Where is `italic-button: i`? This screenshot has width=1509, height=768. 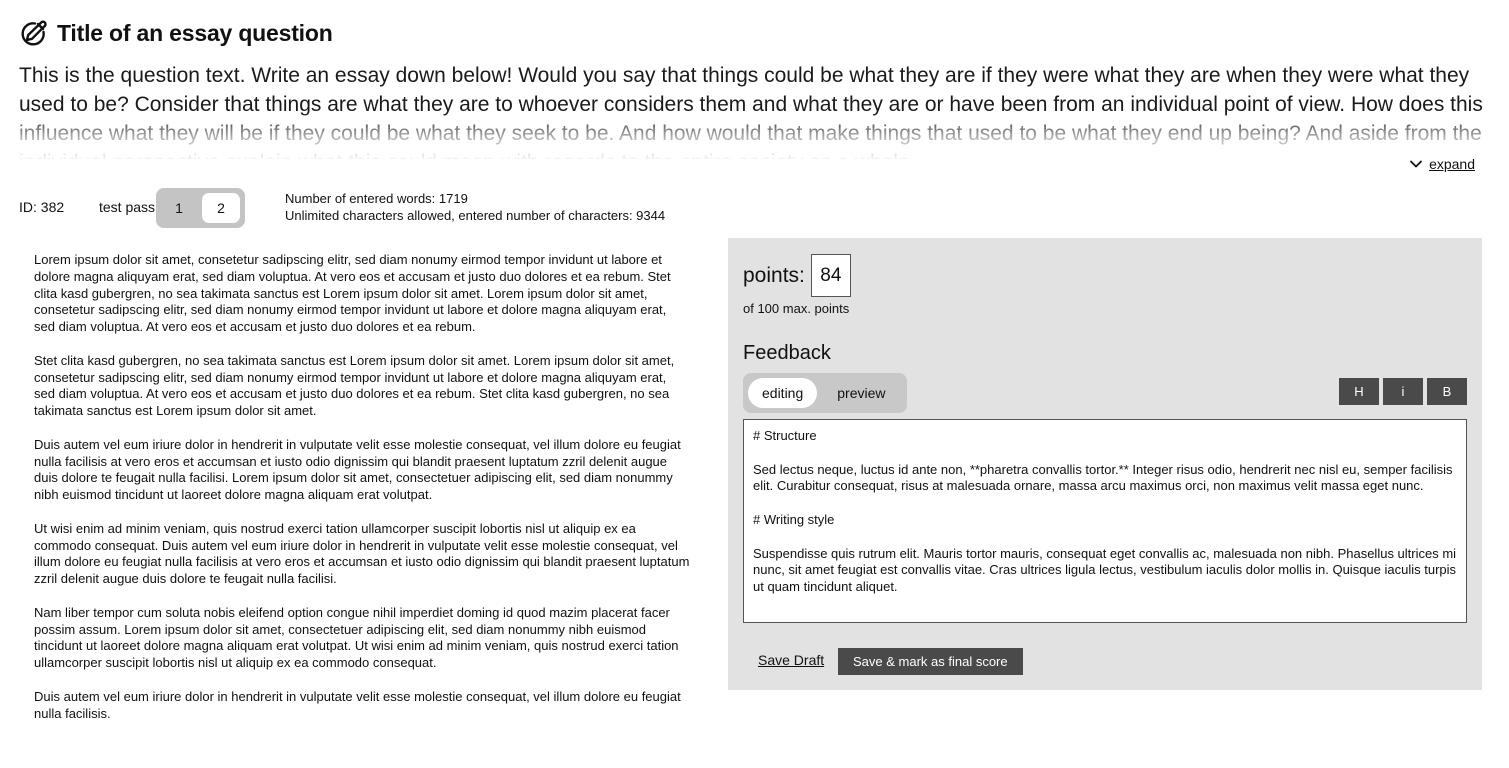 italic-button: i is located at coordinates (1403, 391).